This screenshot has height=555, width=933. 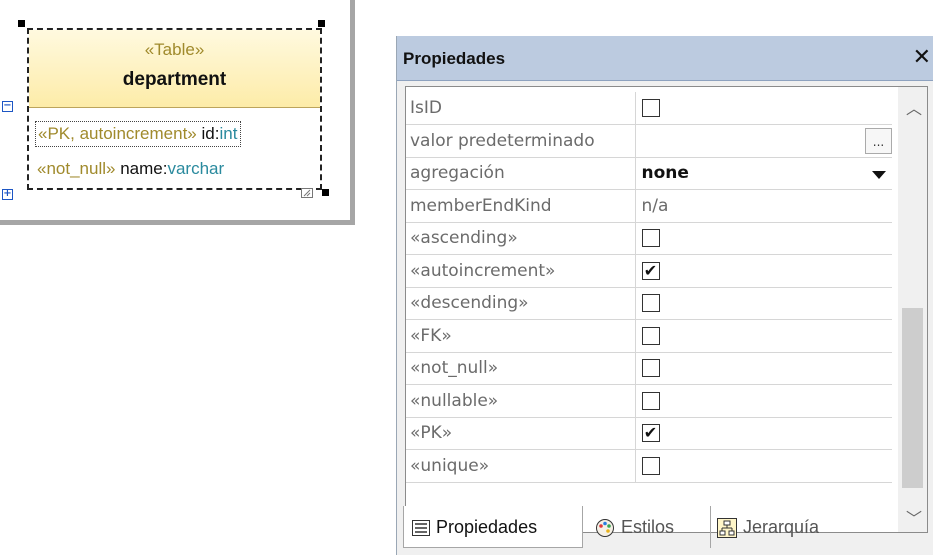 I want to click on property-name: memberEndKind, so click(x=521, y=206).